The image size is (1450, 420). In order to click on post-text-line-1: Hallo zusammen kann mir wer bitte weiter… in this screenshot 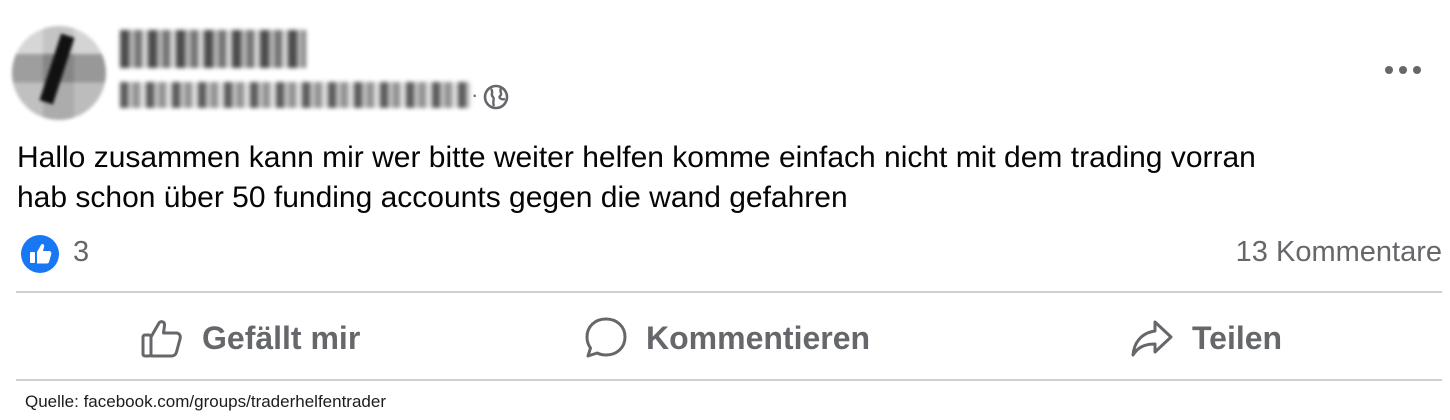, I will do `click(636, 157)`.